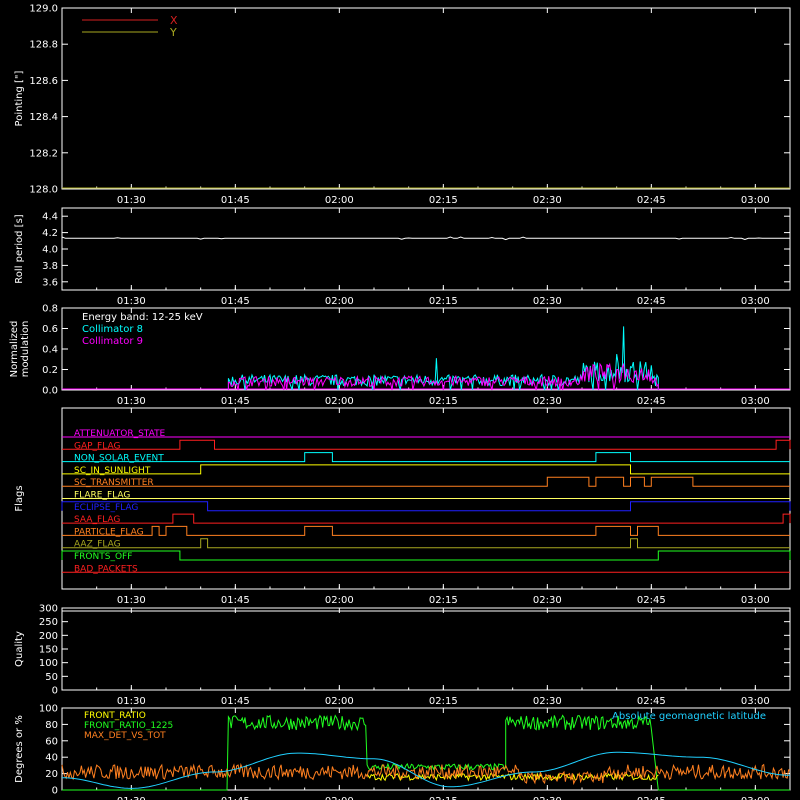 This screenshot has height=800, width=800. Describe the element at coordinates (43, 190) in the screenshot. I see `y-tick-label: 128.0` at that location.